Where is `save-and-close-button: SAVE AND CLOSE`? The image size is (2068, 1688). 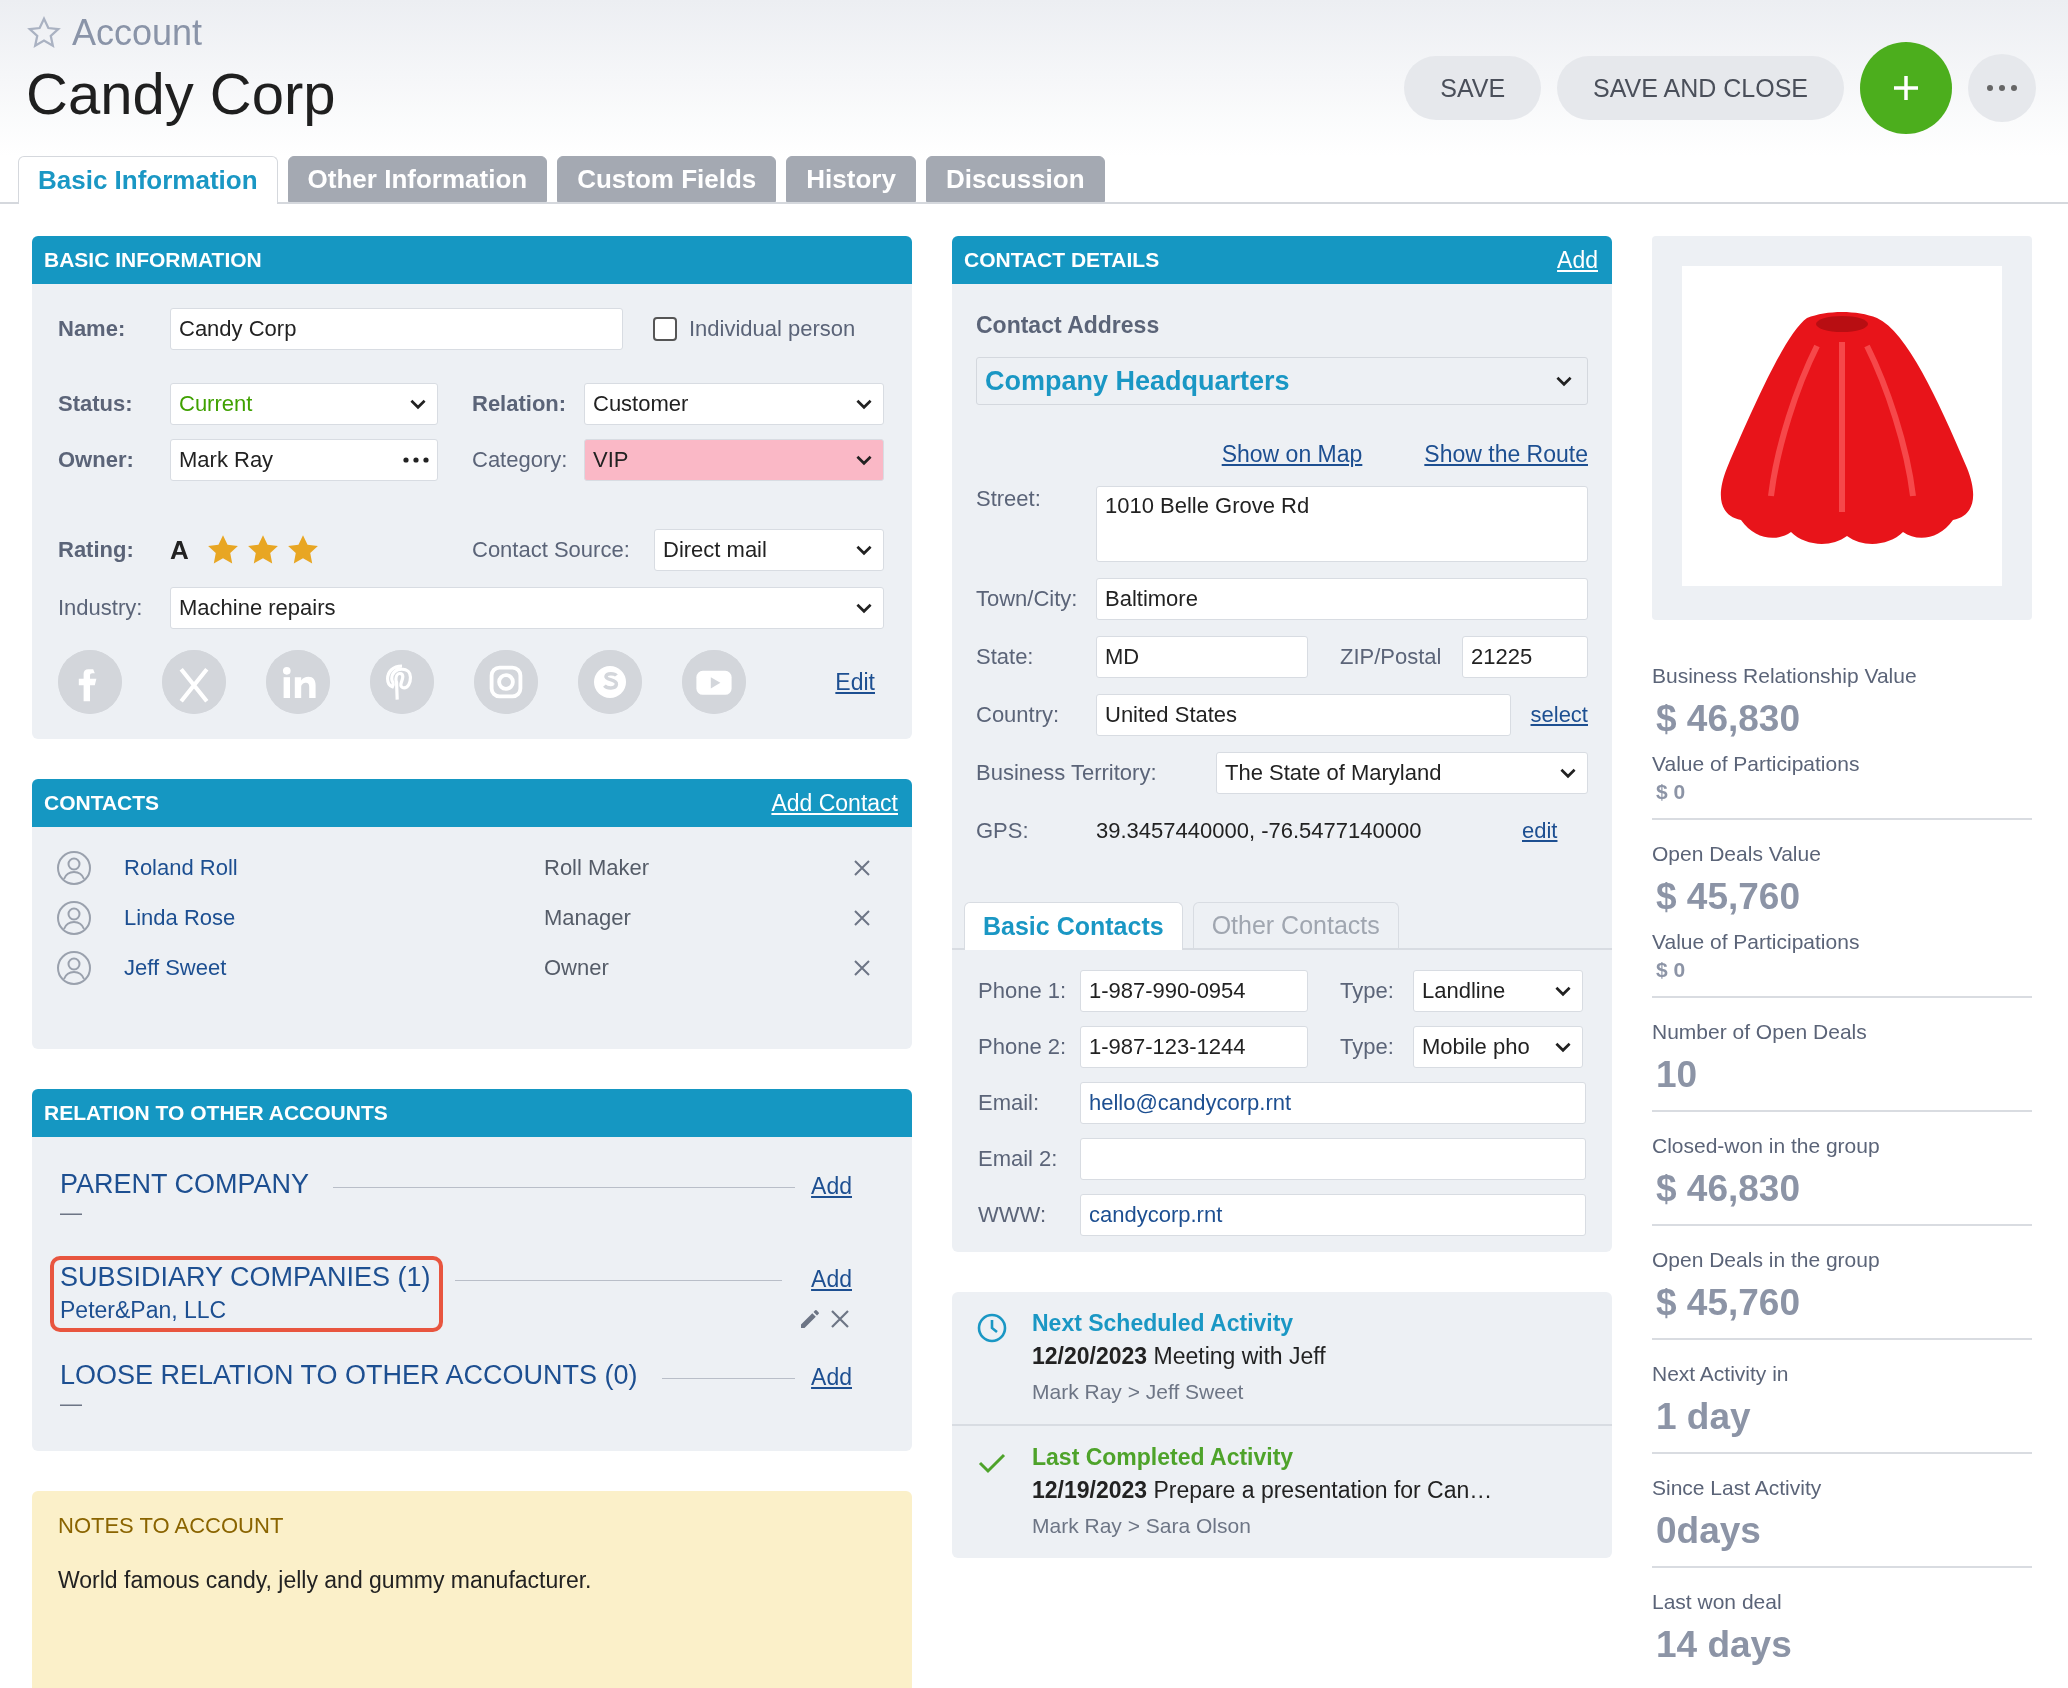 save-and-close-button: SAVE AND CLOSE is located at coordinates (1700, 88).